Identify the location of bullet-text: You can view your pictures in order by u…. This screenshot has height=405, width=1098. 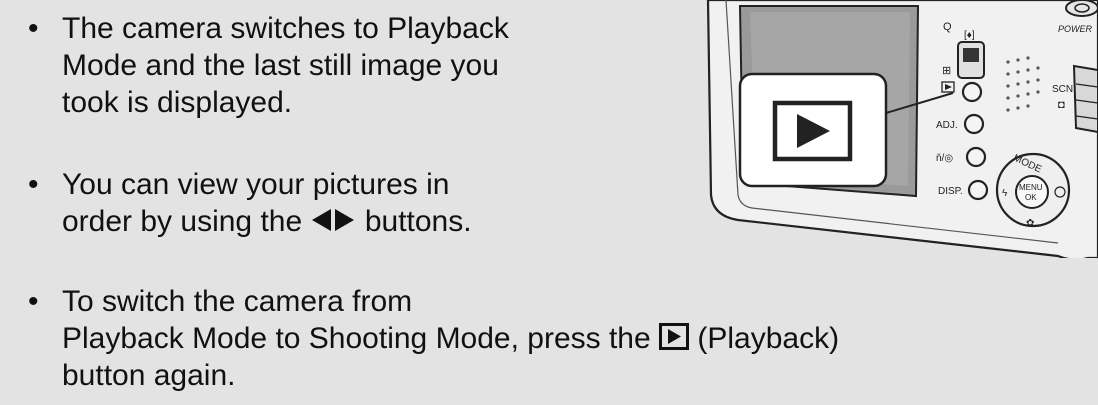
(348, 203).